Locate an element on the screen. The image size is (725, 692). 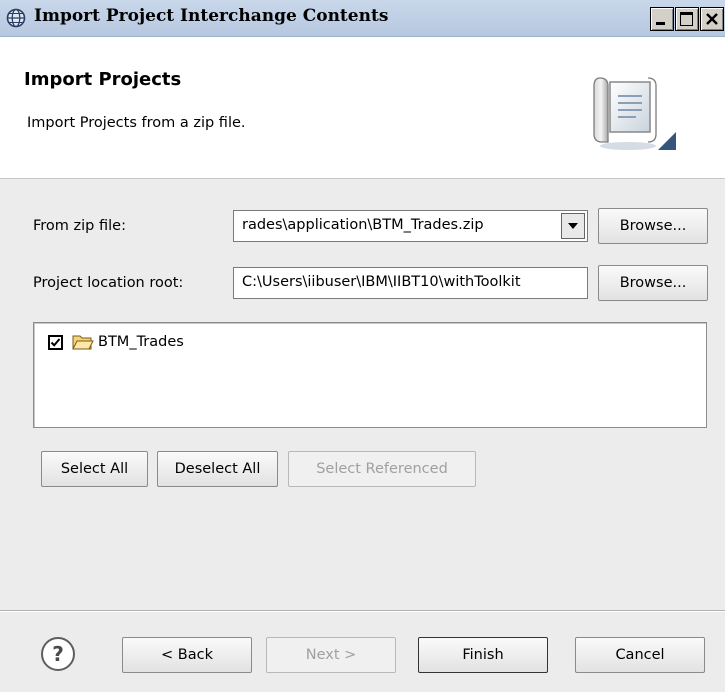
checkmark-icon is located at coordinates (55, 342).